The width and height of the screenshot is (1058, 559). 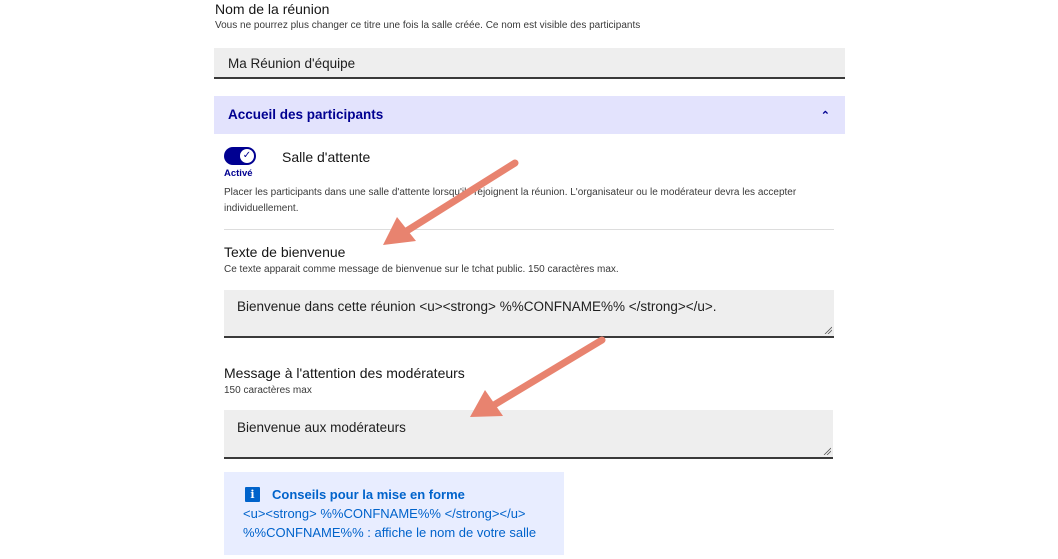 What do you see at coordinates (494, 288) in the screenshot?
I see `annotation-arrows` at bounding box center [494, 288].